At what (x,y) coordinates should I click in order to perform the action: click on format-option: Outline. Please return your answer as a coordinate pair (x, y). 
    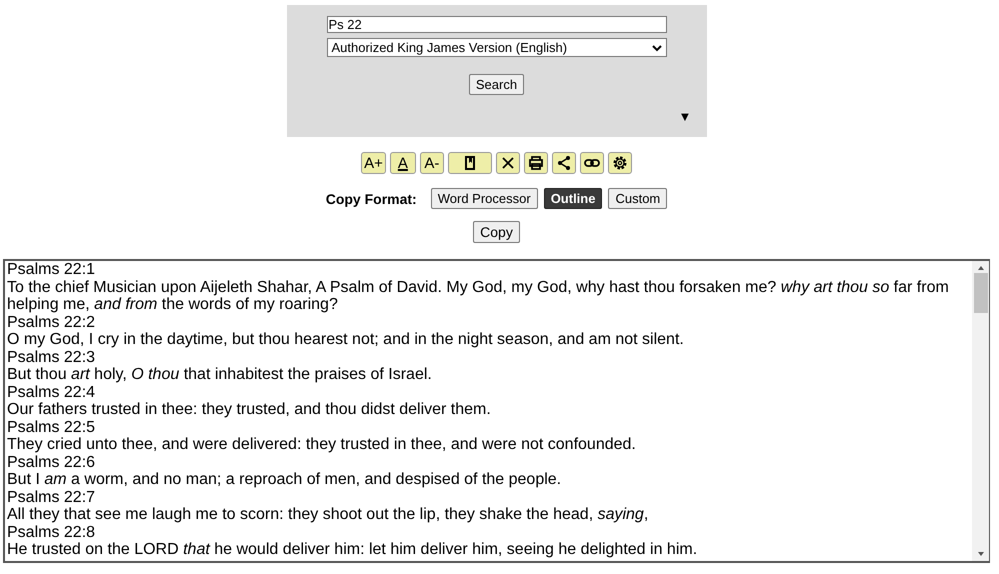
    Looking at the image, I should click on (573, 198).